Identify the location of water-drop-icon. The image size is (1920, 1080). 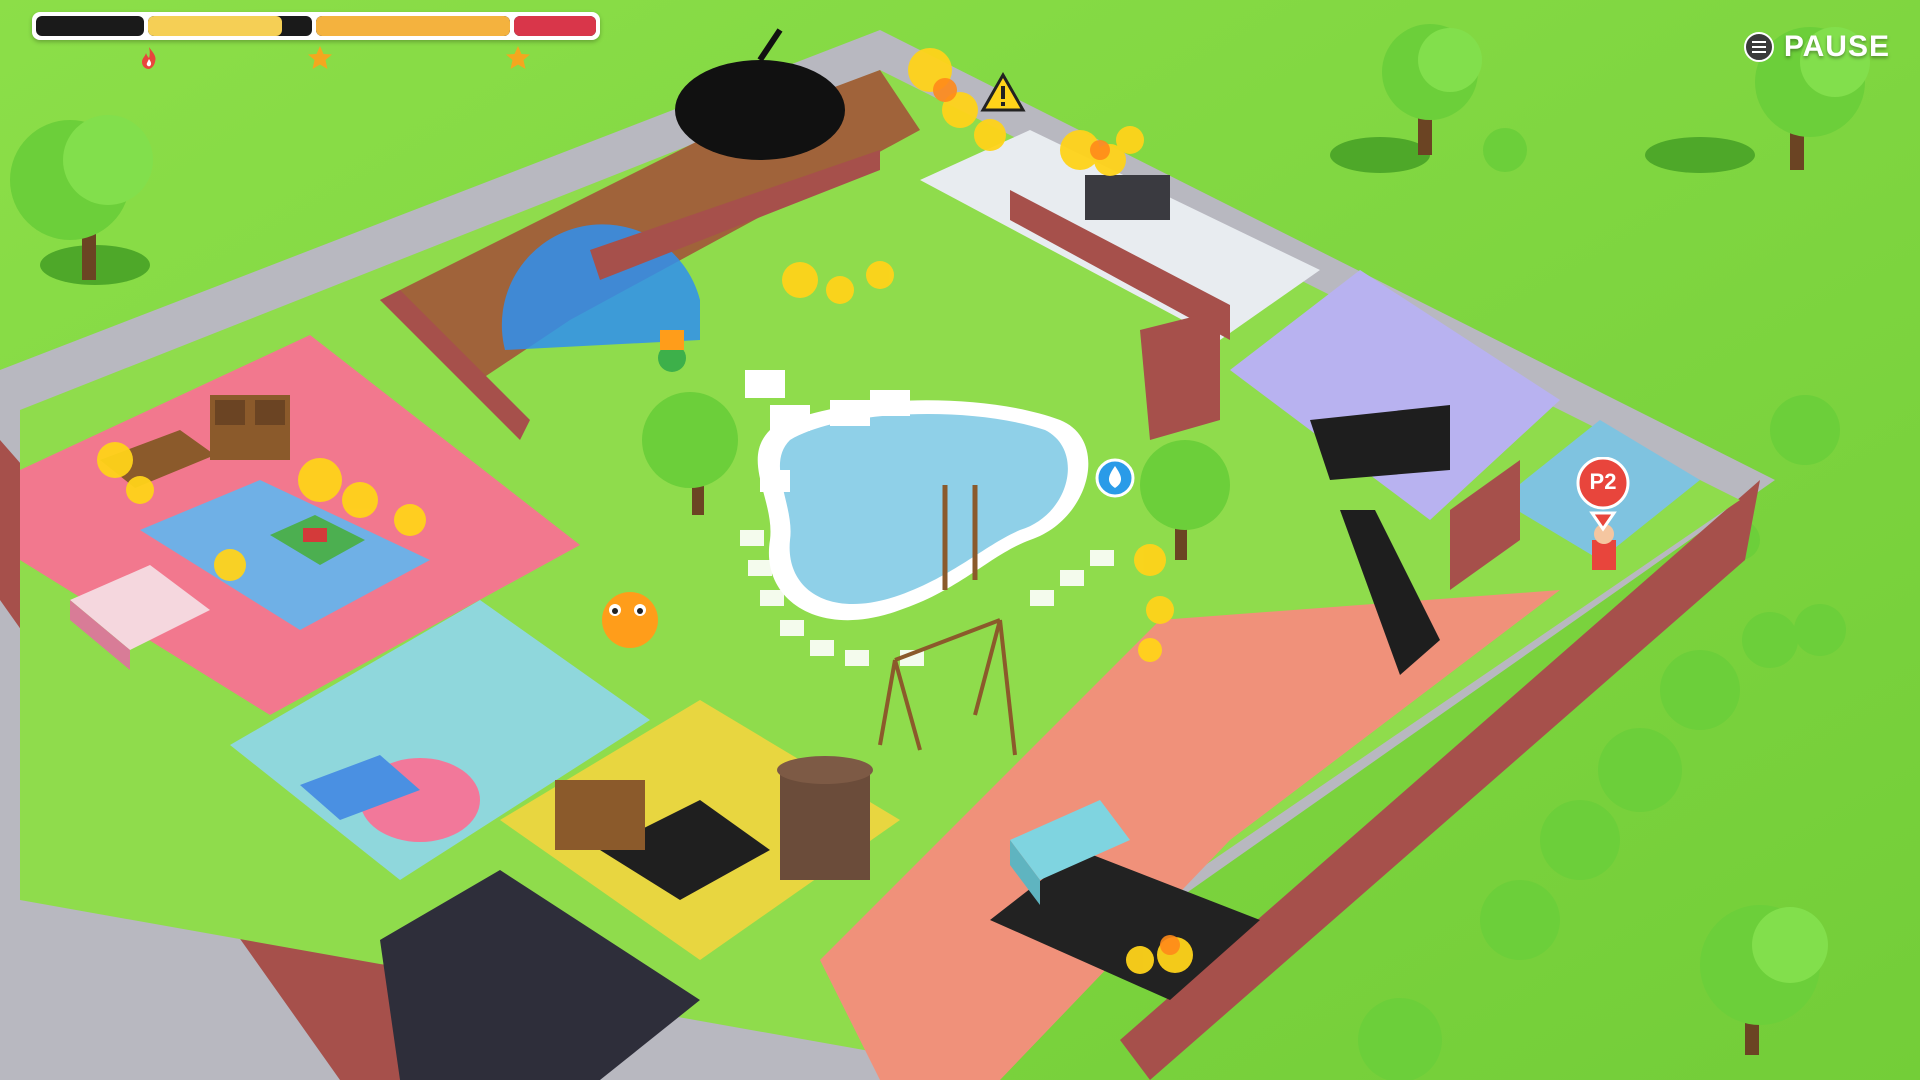
(1115, 478).